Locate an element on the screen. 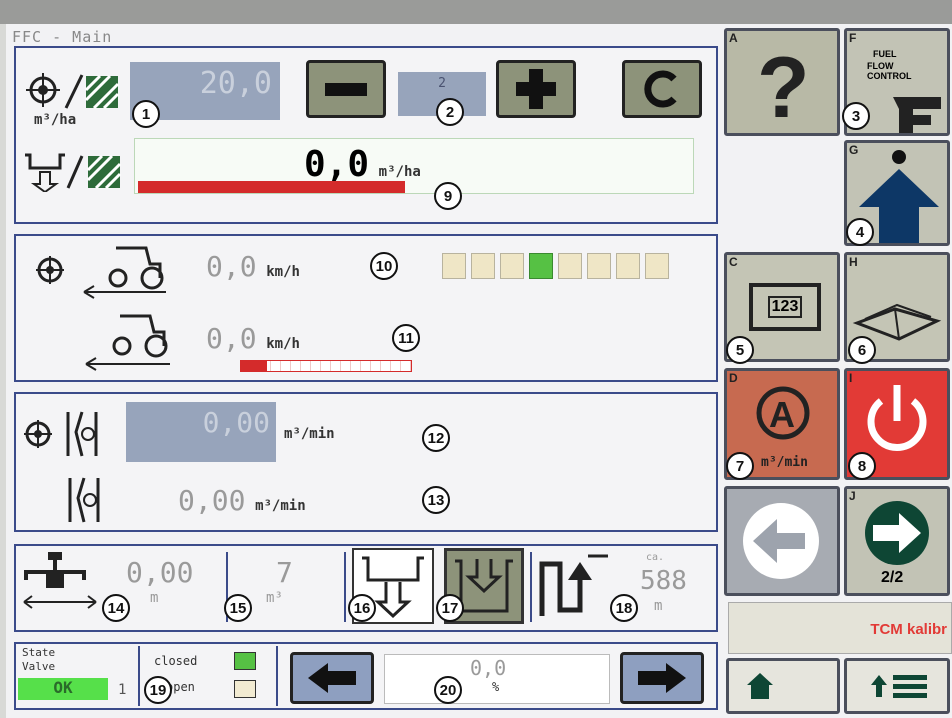  valve-gauge-unit: % is located at coordinates (496, 687).